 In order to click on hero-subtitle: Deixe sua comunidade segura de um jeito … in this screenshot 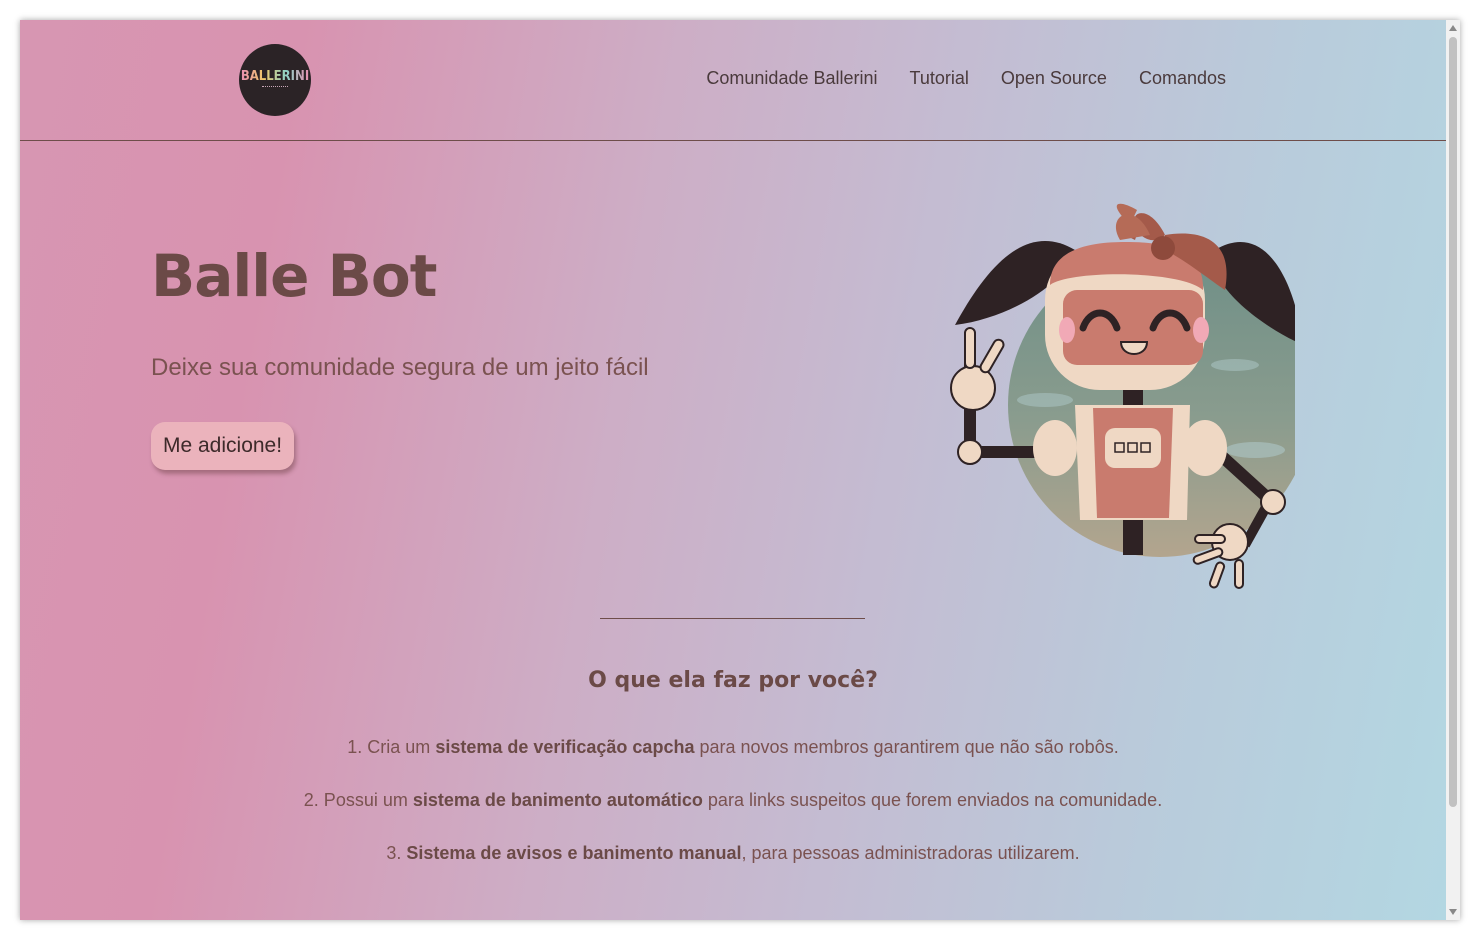, I will do `click(400, 367)`.